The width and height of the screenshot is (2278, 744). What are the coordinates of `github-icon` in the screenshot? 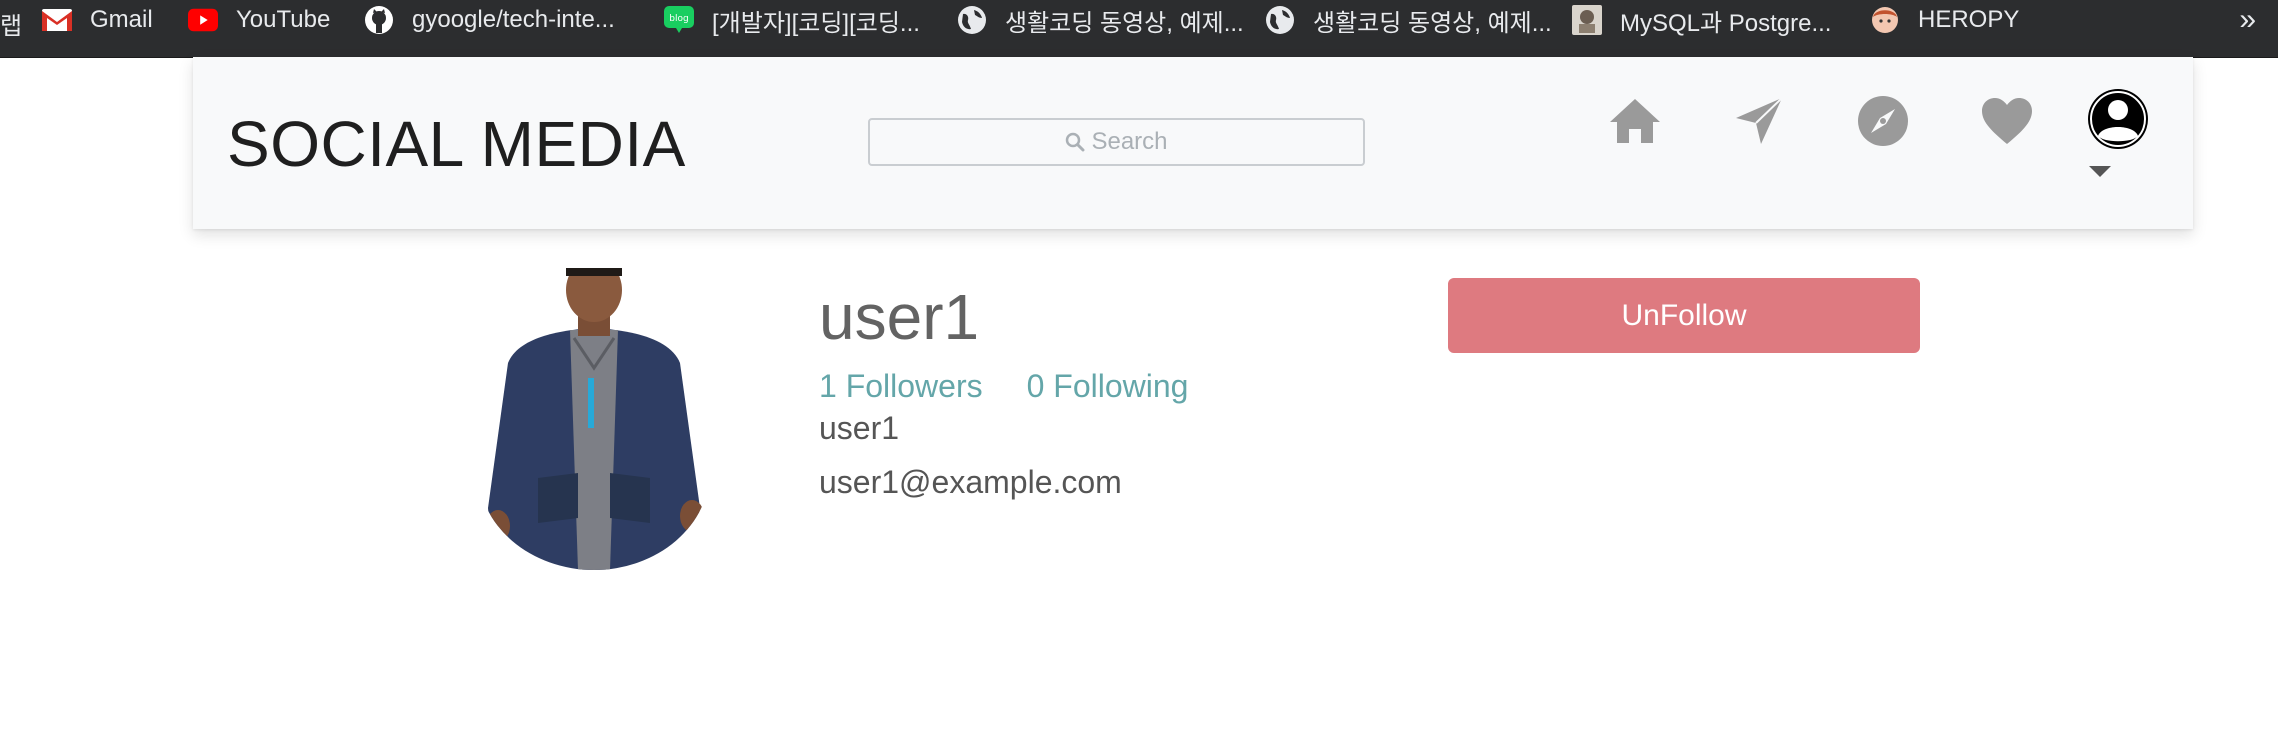 It's located at (379, 20).